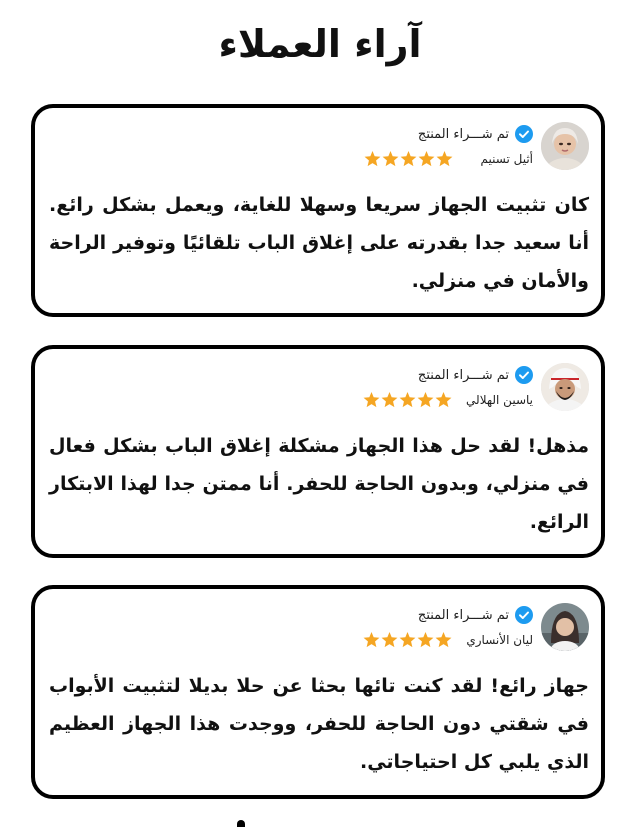 Image resolution: width=640 pixels, height=827 pixels. What do you see at coordinates (499, 400) in the screenshot?
I see `reviewer-name: ياسين الهلالي` at bounding box center [499, 400].